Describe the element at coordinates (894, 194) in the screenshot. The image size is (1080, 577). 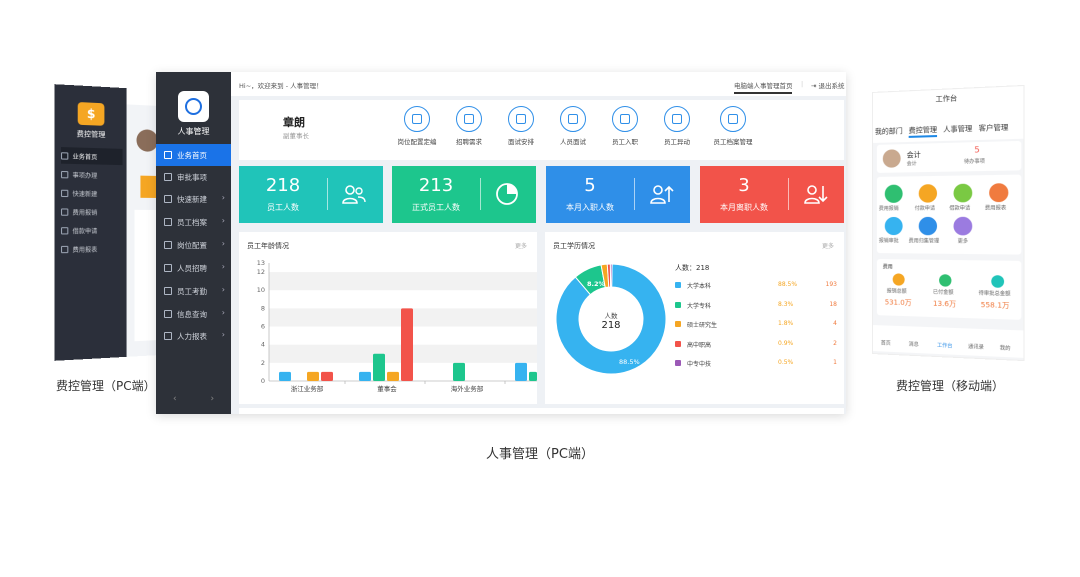
I see `expense-icon` at that location.